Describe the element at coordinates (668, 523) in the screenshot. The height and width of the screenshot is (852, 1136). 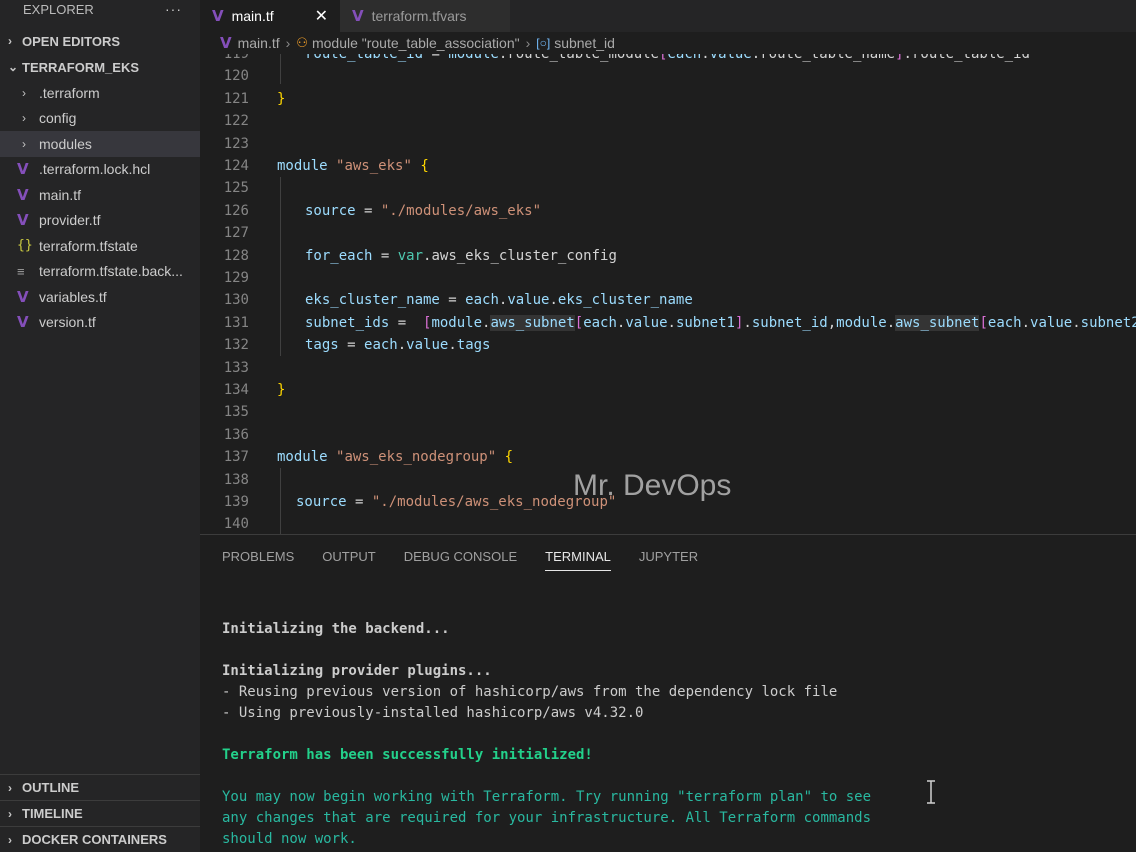
I see `code-line: 140` at that location.